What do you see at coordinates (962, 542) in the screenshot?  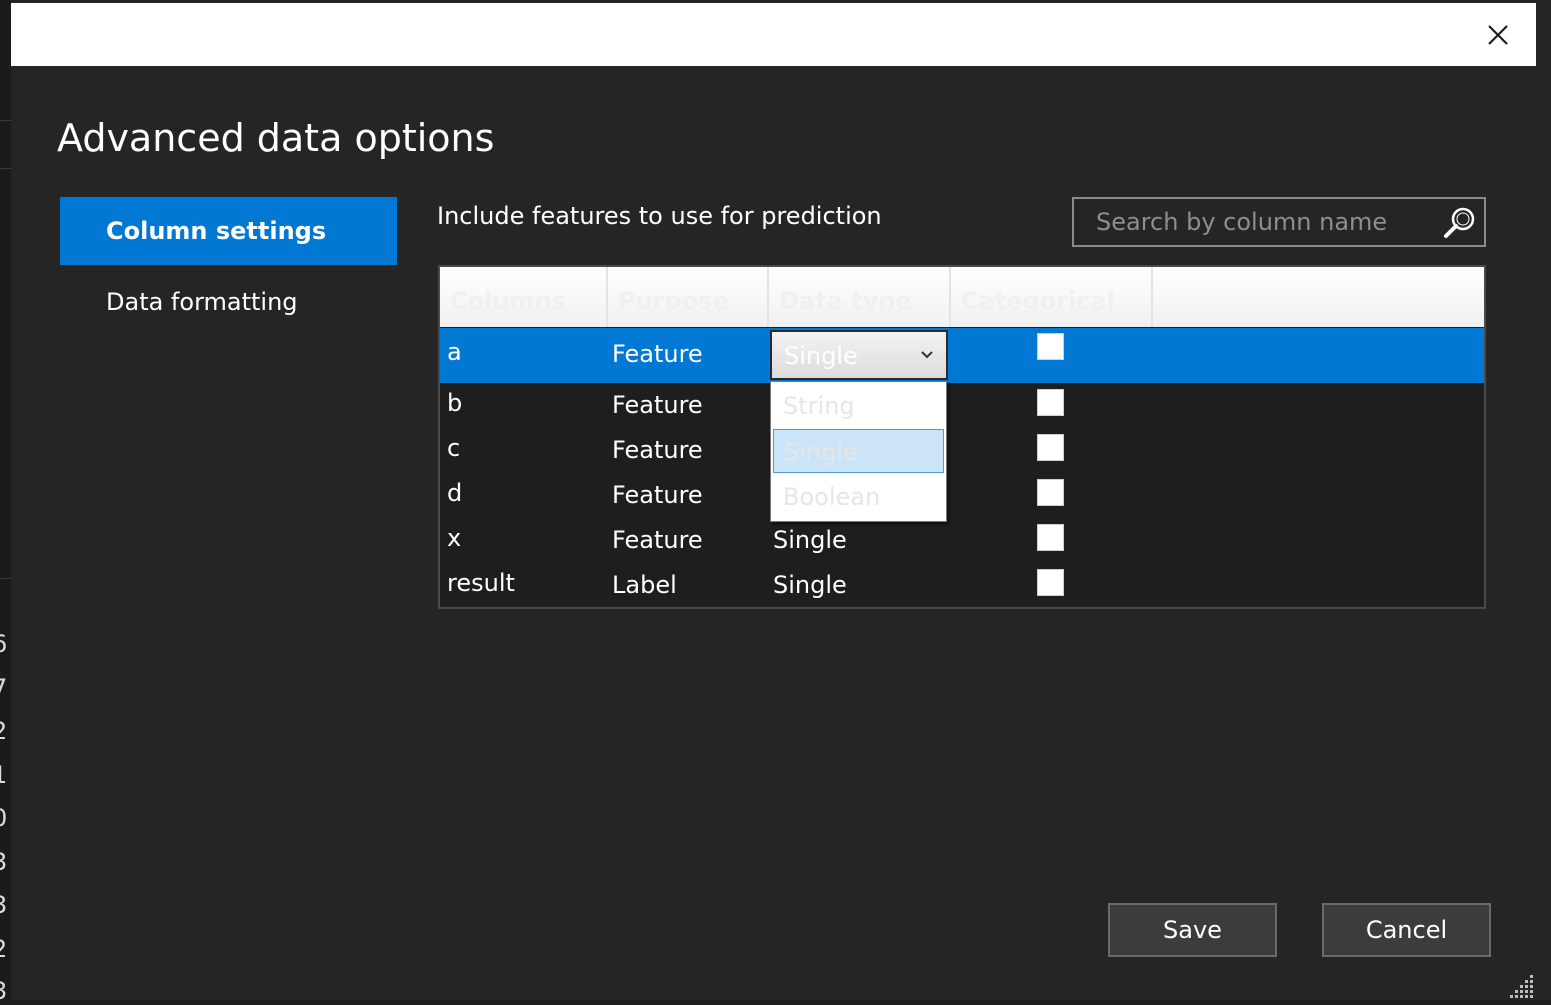 I see `table-row: x Feature Single` at bounding box center [962, 542].